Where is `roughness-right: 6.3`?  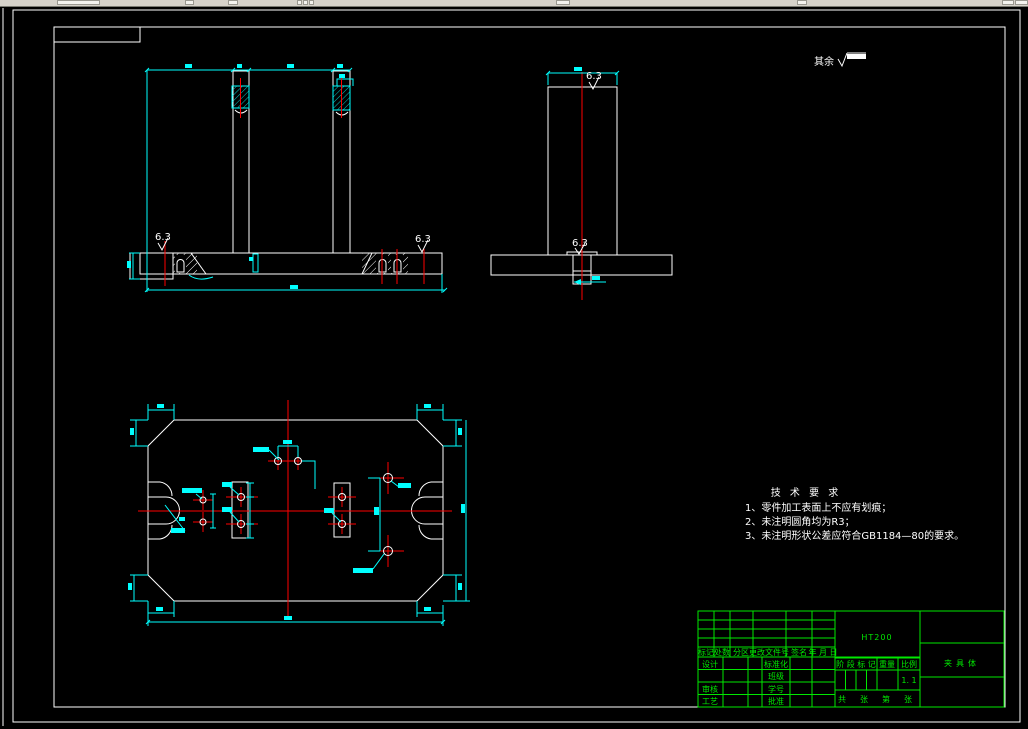
roughness-right: 6.3 is located at coordinates (423, 244).